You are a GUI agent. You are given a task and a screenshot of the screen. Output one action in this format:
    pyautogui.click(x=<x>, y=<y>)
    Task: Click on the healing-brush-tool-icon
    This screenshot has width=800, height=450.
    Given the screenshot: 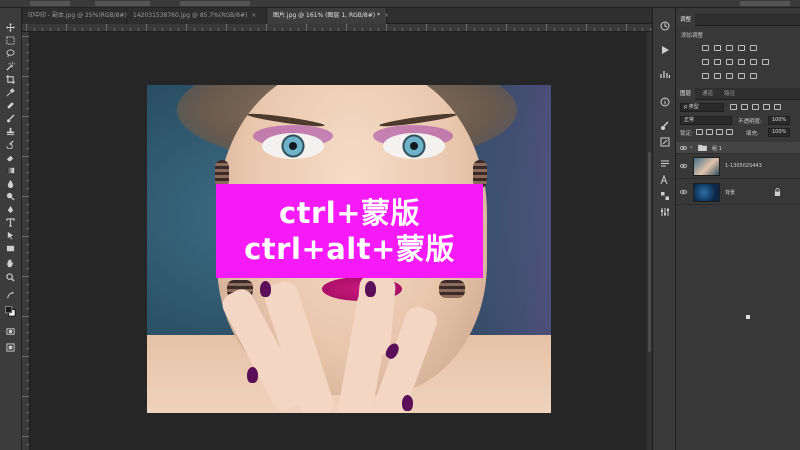 What is the action you would take?
    pyautogui.click(x=10, y=105)
    